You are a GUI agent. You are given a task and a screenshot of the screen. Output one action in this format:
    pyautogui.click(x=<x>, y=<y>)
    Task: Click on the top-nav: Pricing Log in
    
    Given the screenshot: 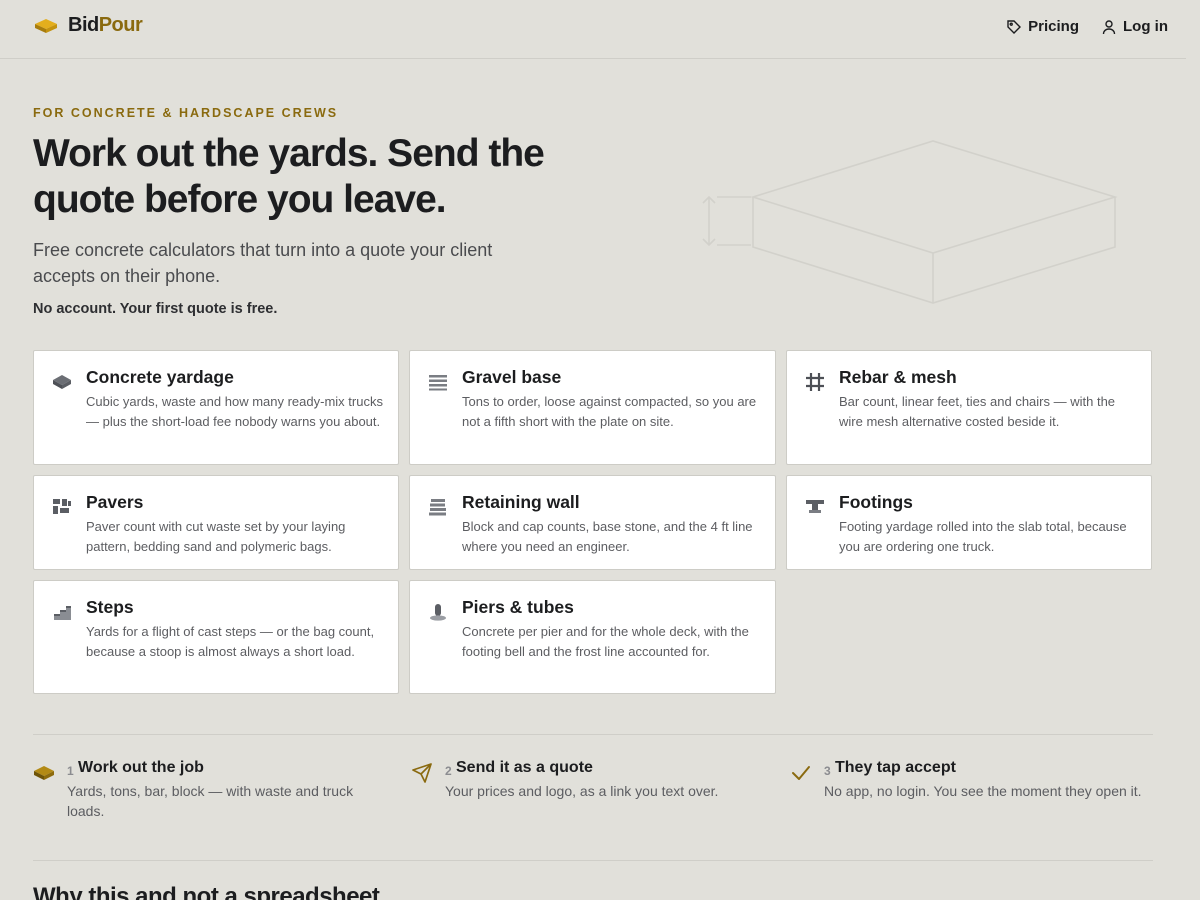 What is the action you would take?
    pyautogui.click(x=1076, y=26)
    